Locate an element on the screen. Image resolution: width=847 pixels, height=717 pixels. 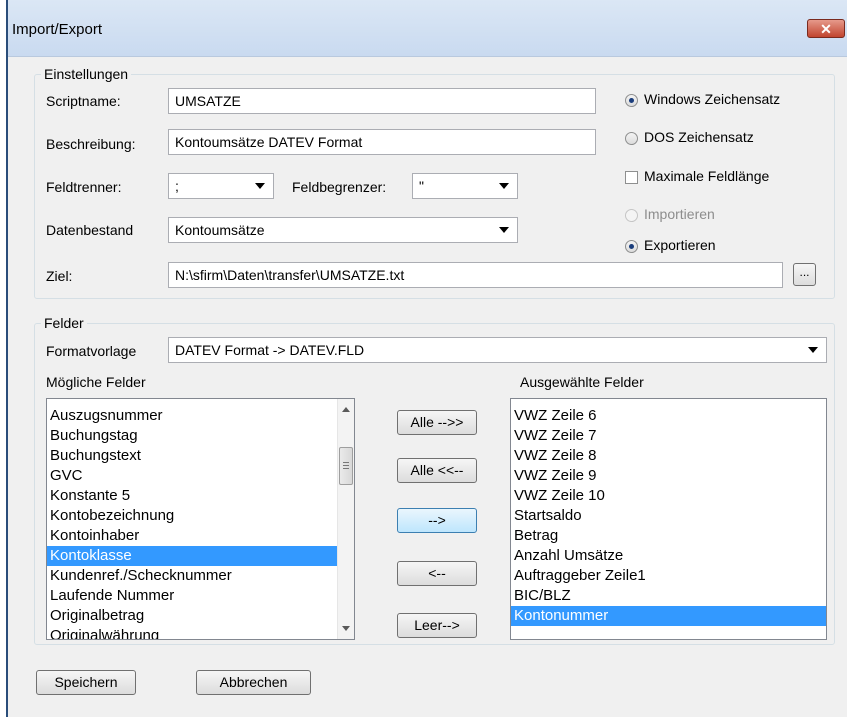
leer-button: Leer--> is located at coordinates (437, 625).